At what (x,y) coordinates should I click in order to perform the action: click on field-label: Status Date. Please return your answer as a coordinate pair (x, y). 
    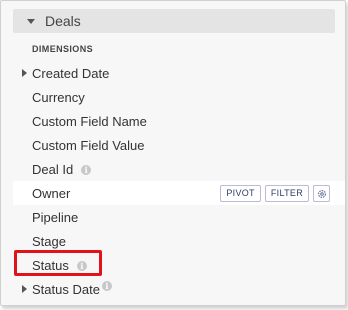
    Looking at the image, I should click on (66, 289).